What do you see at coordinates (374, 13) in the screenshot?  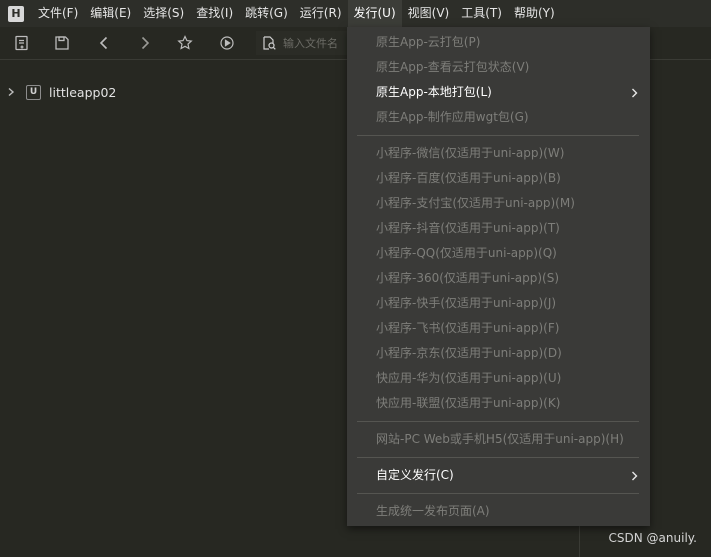 I see `menu-publish: 发行(U)` at bounding box center [374, 13].